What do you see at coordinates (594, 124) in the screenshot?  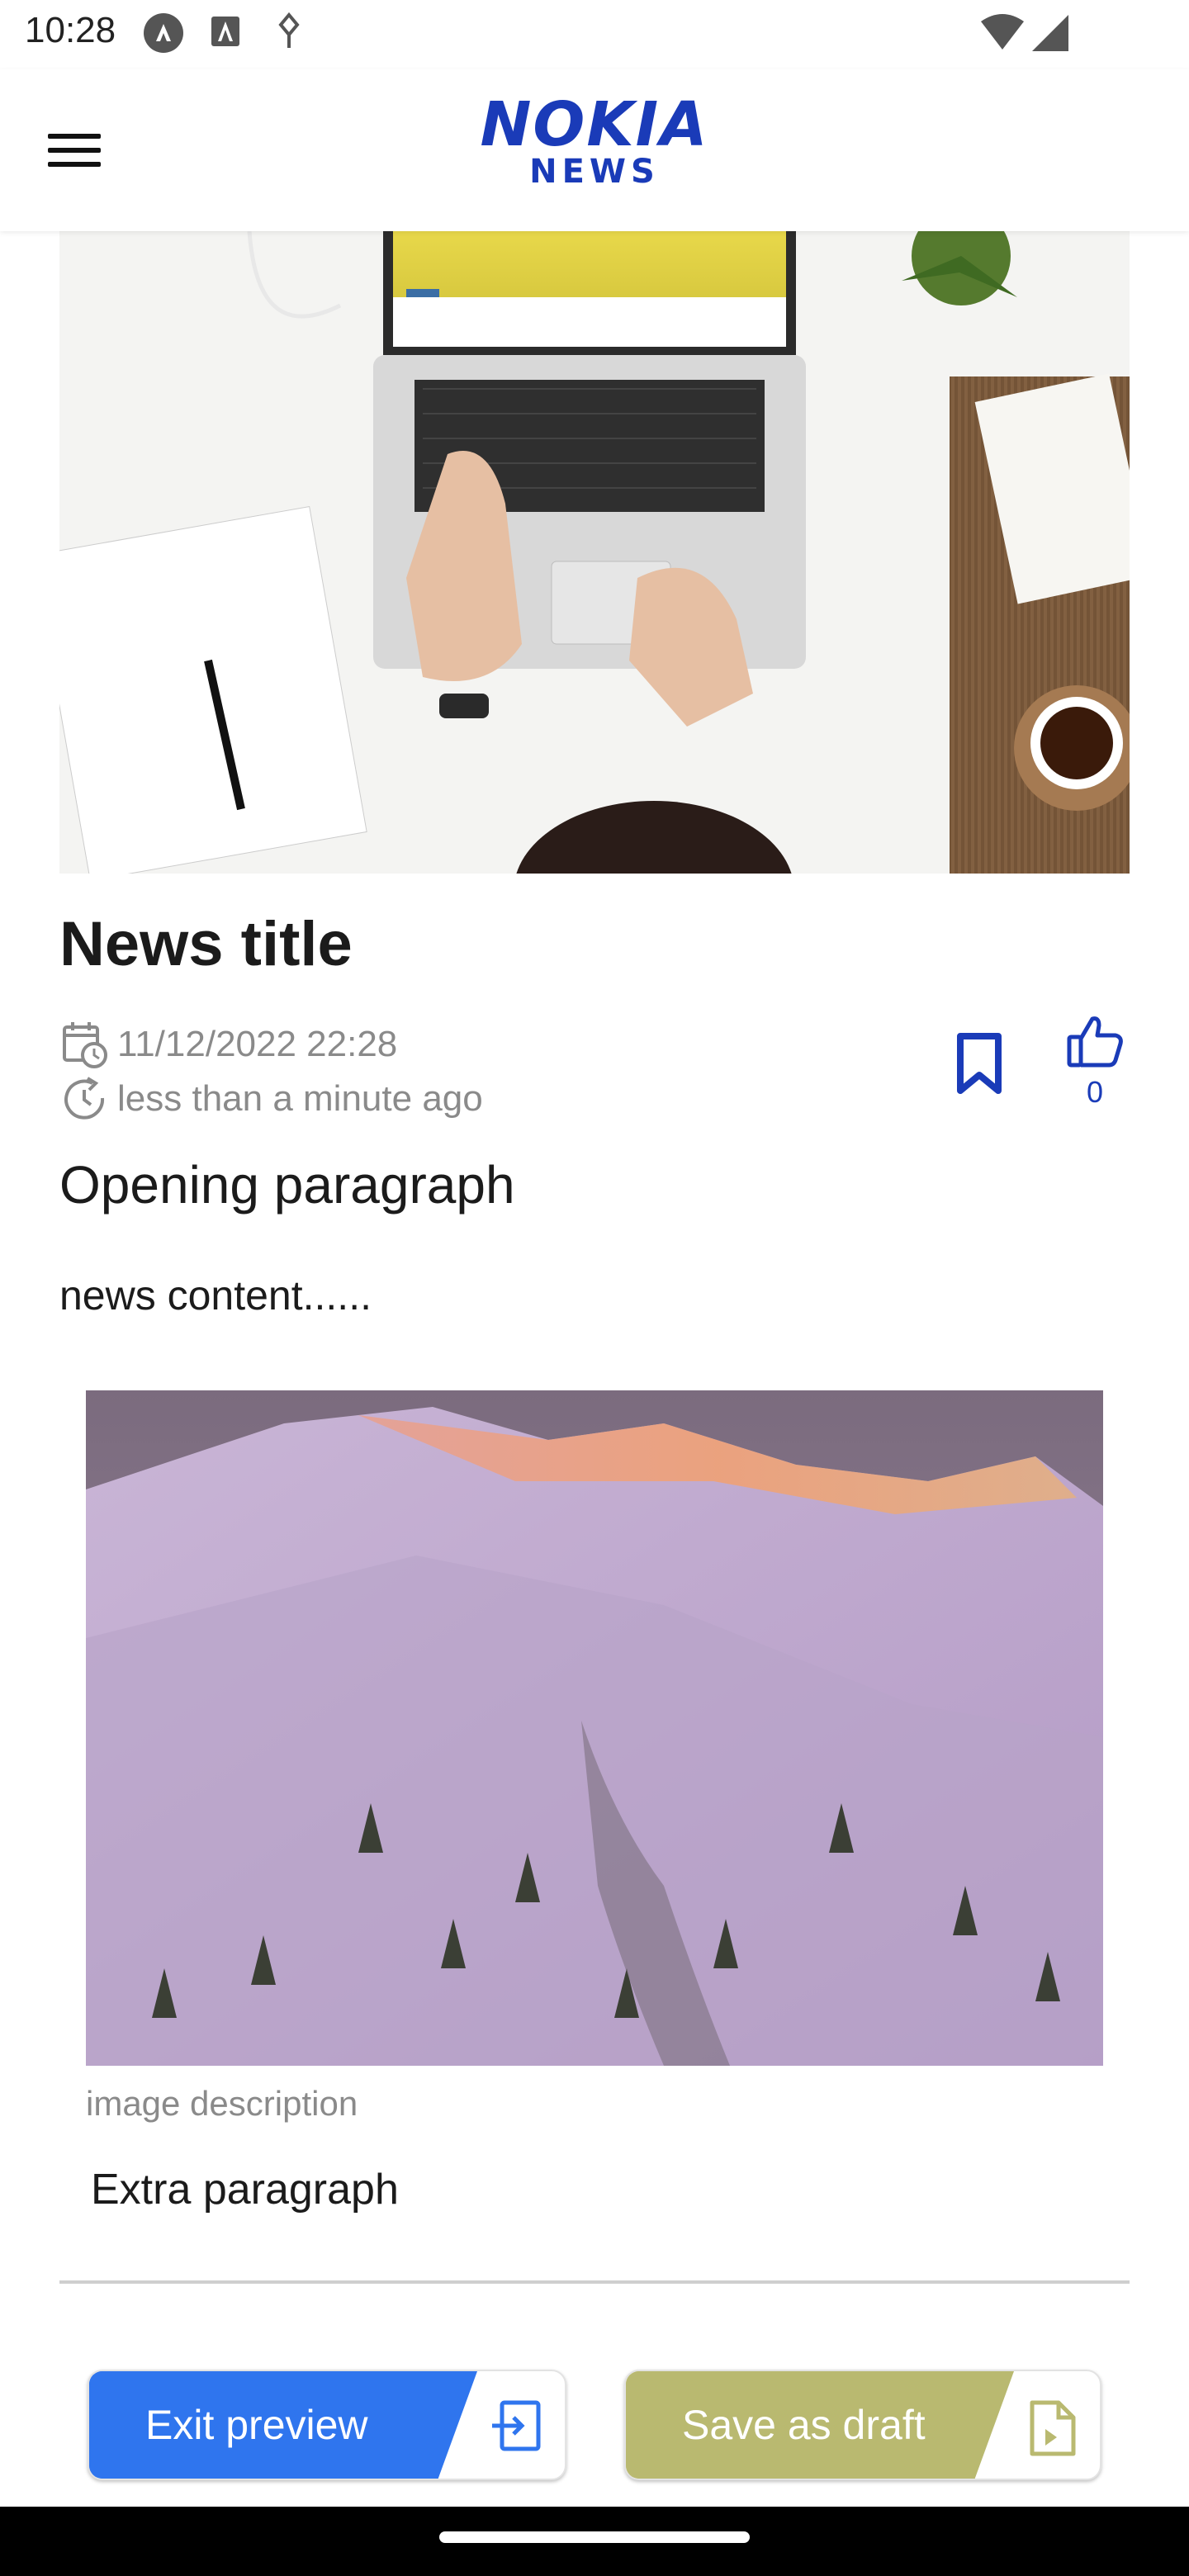 I see `logo-main-text: NOKIA` at bounding box center [594, 124].